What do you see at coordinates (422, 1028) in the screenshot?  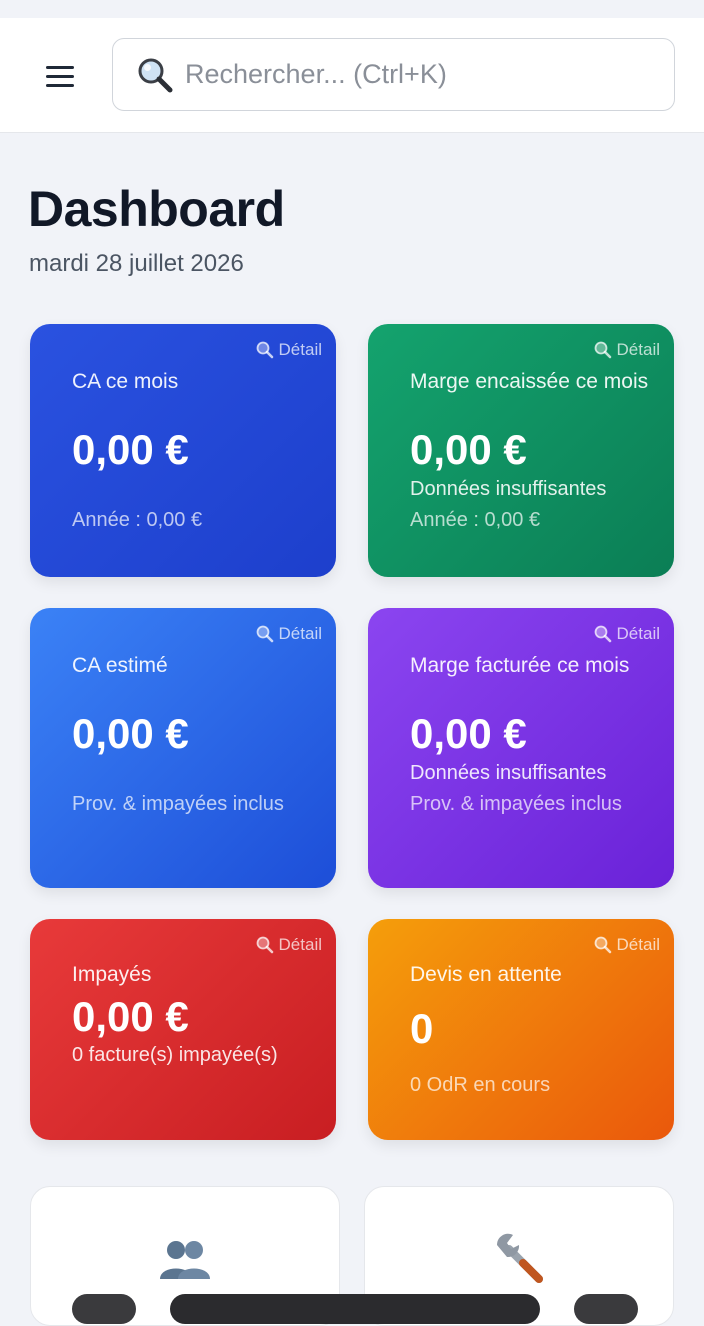 I see `card-value: 0` at bounding box center [422, 1028].